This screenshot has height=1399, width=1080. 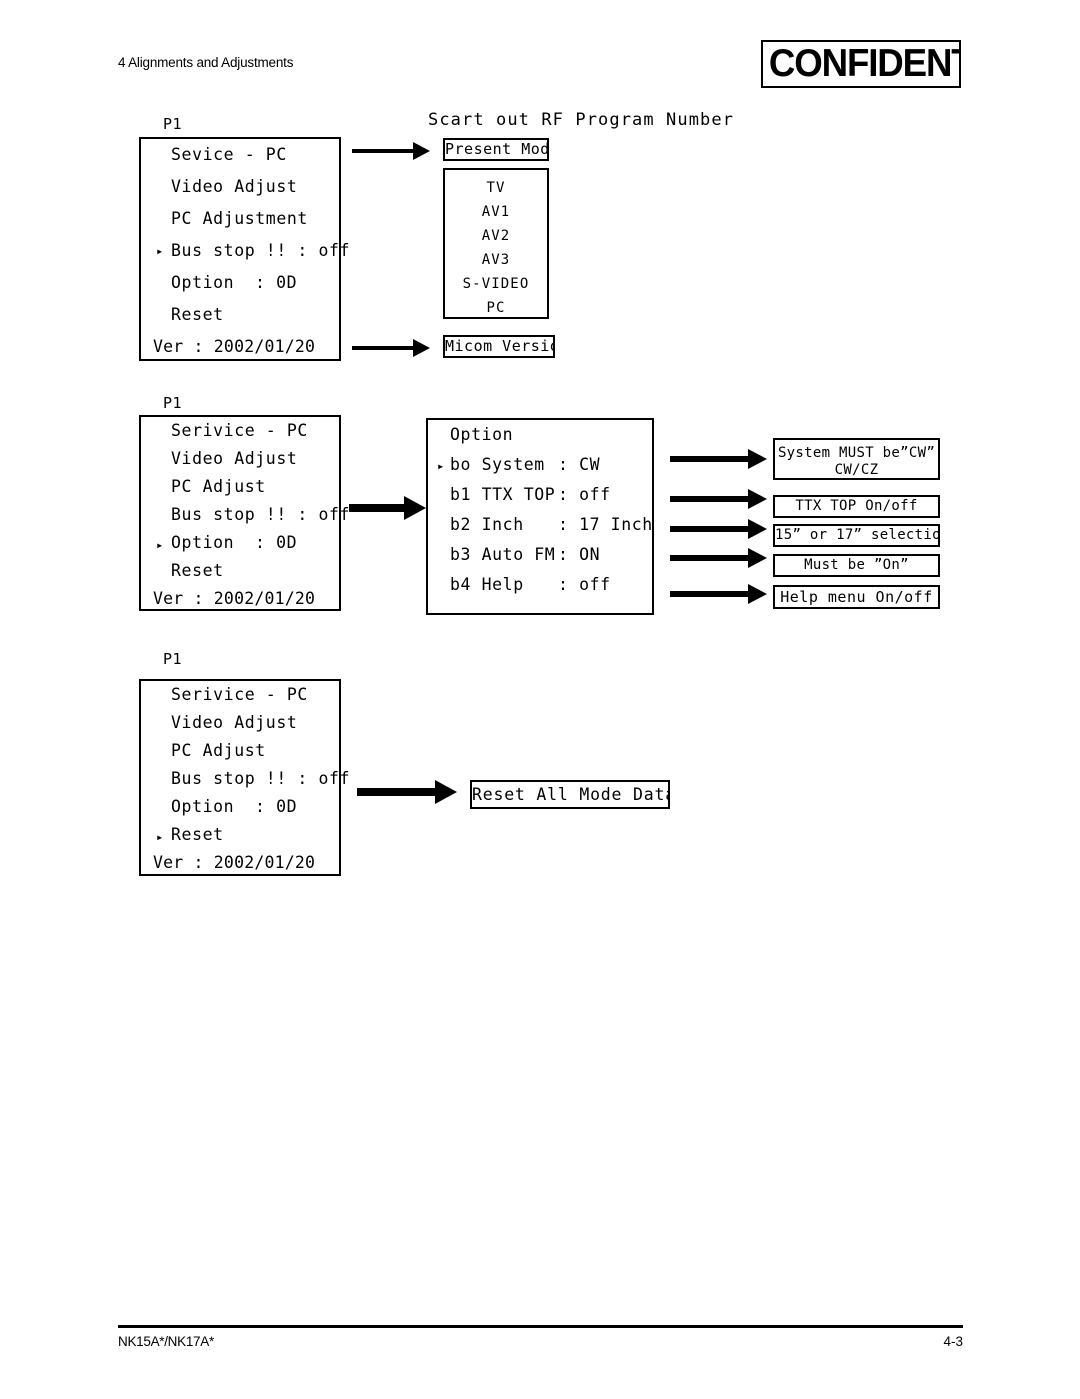 What do you see at coordinates (503, 494) in the screenshot?
I see `option-row-label: b1 TTX TOP` at bounding box center [503, 494].